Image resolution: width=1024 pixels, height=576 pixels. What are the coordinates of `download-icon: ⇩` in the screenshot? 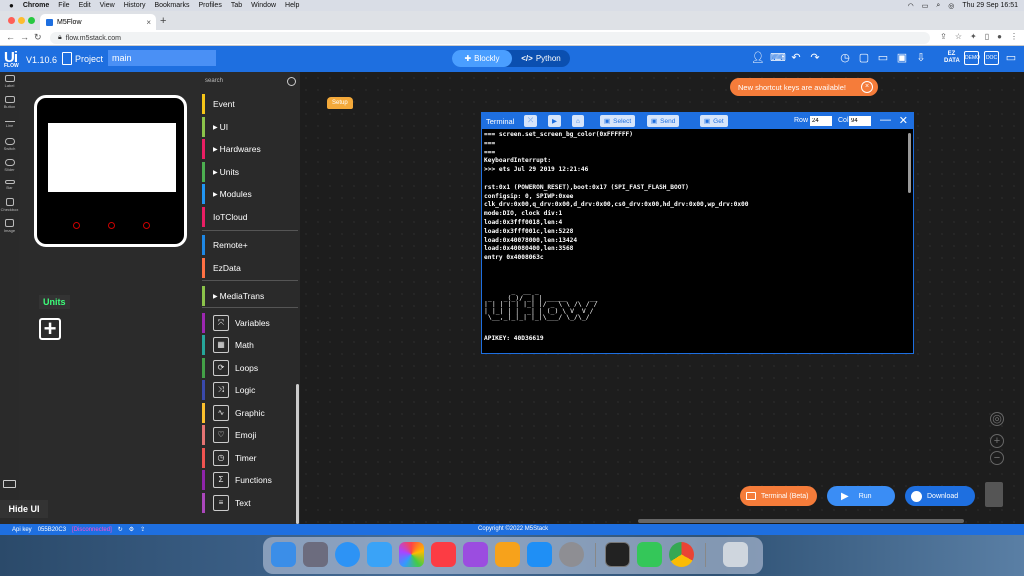 It's located at (921, 58).